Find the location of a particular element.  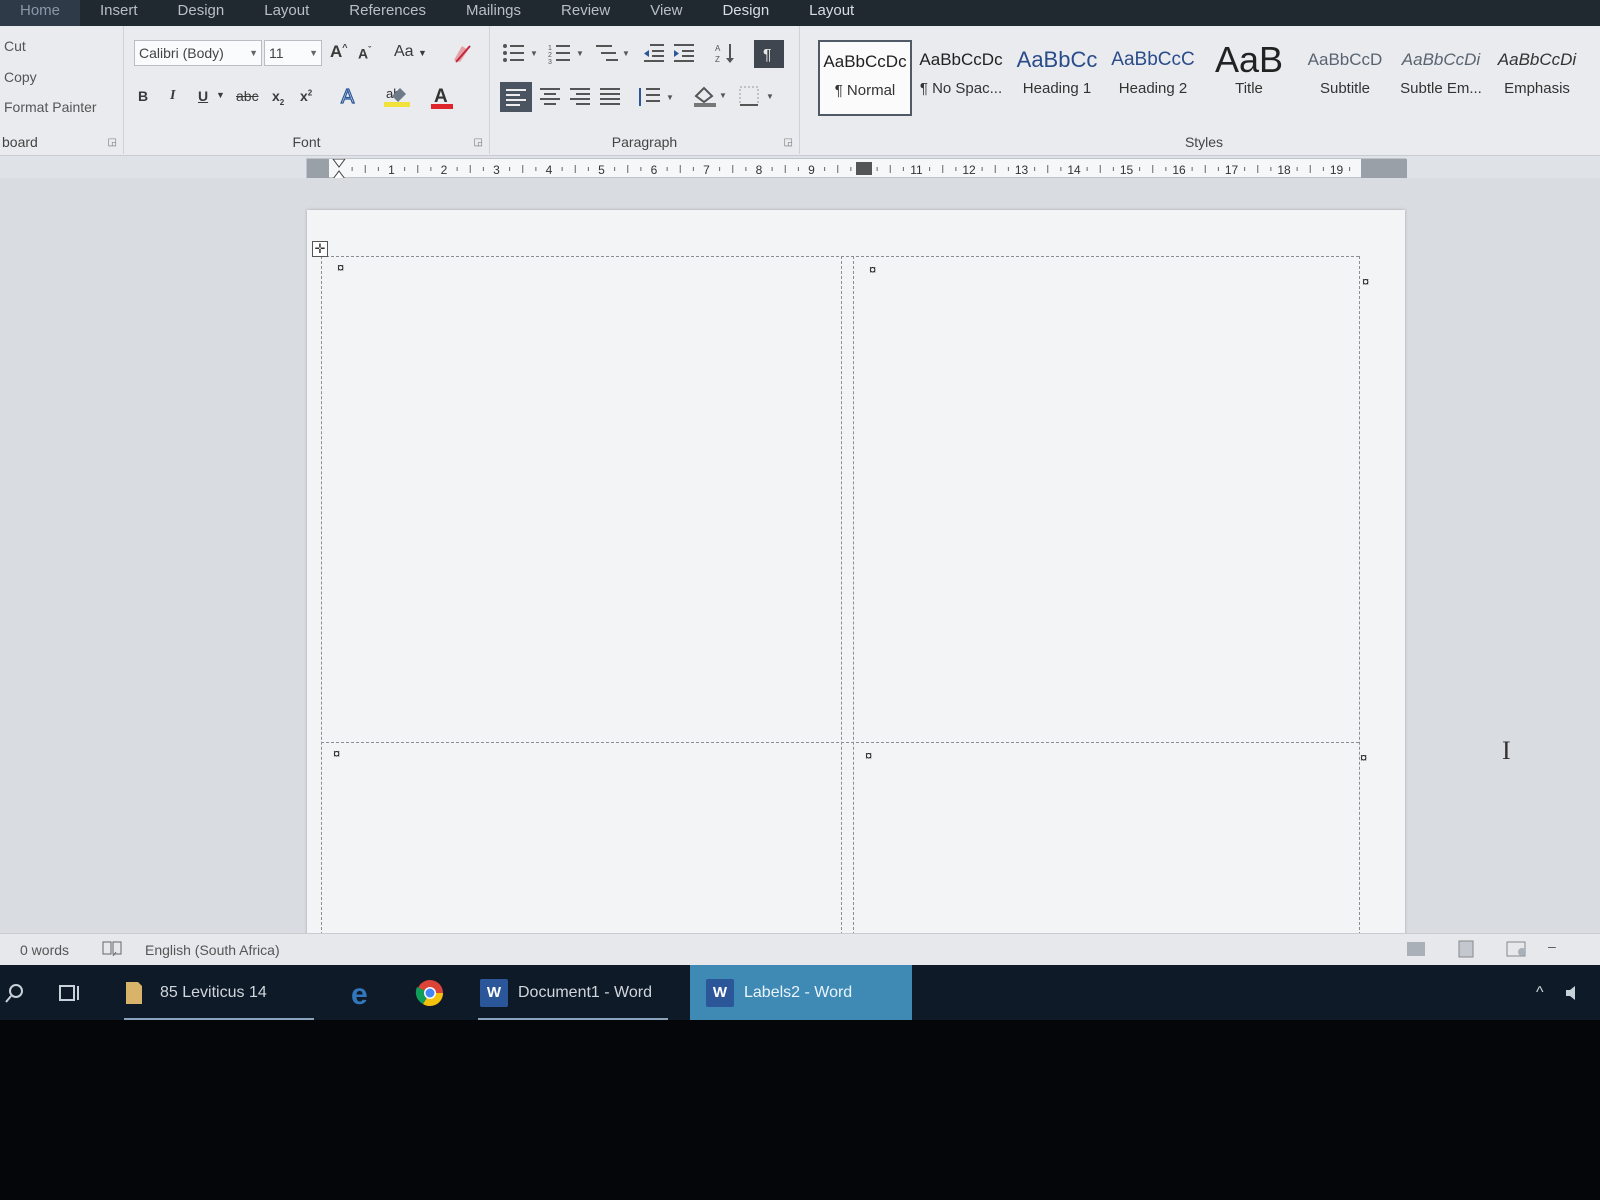

shrink-font-label: A is located at coordinates (363, 53).